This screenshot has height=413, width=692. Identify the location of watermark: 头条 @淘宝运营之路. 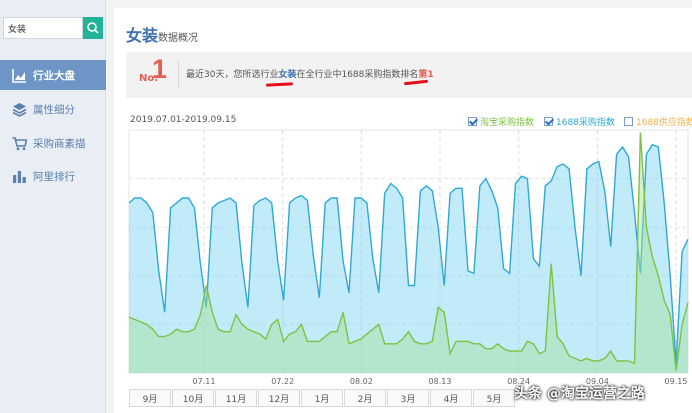
(579, 394).